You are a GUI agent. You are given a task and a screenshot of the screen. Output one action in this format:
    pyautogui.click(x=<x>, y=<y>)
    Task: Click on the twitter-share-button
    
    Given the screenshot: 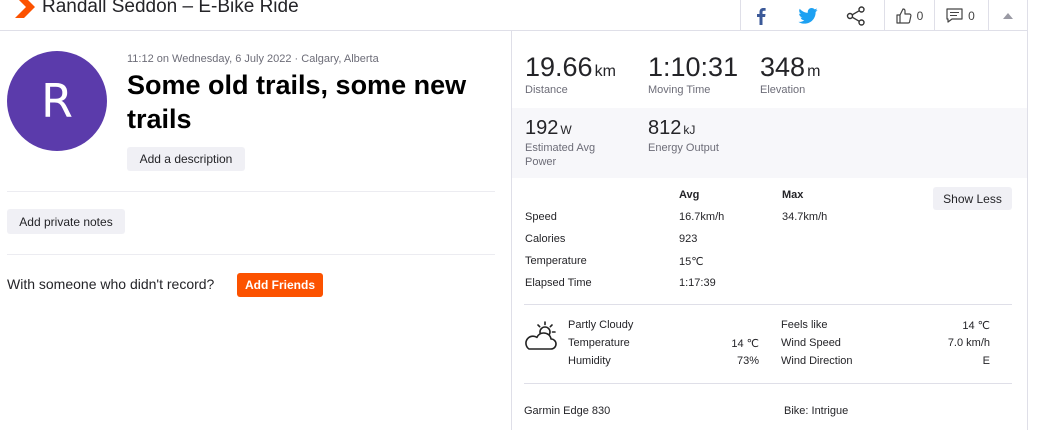 What is the action you would take?
    pyautogui.click(x=808, y=15)
    